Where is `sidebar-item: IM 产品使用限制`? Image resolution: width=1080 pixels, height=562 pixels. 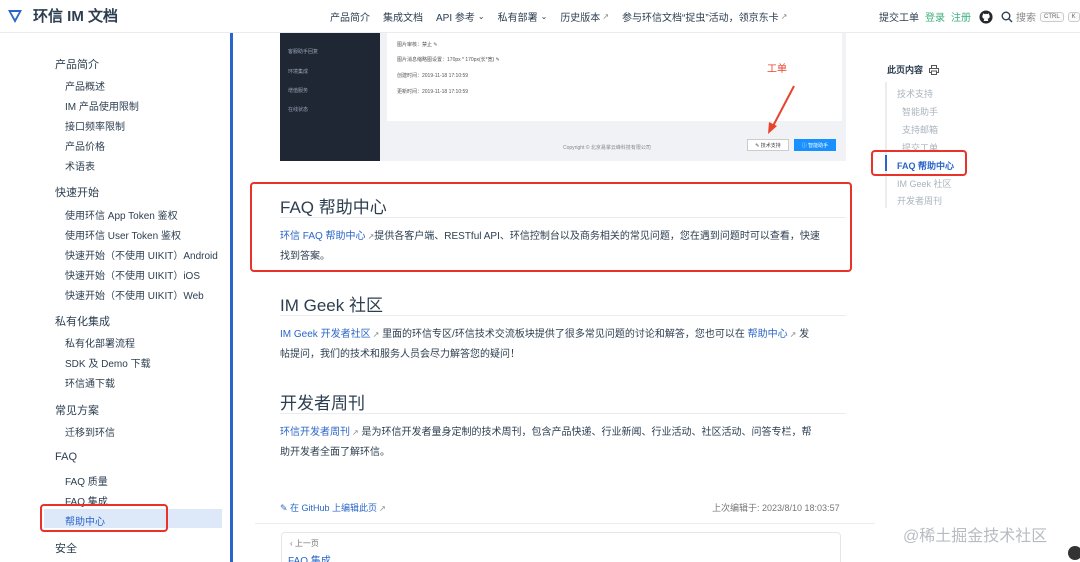 sidebar-item: IM 产品使用限制 is located at coordinates (102, 105).